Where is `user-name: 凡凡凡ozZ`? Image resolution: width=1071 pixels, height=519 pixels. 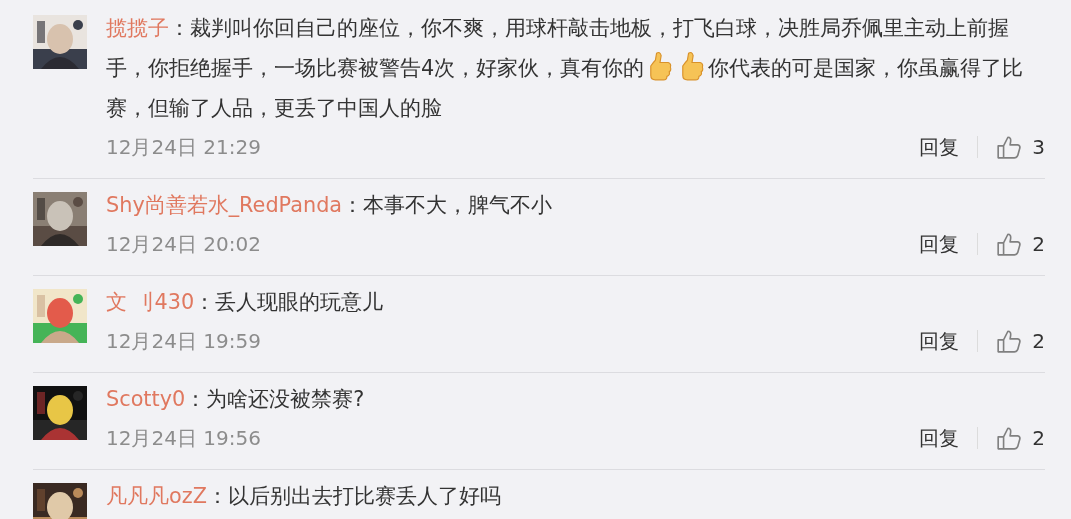
user-name: 凡凡凡ozZ is located at coordinates (156, 496).